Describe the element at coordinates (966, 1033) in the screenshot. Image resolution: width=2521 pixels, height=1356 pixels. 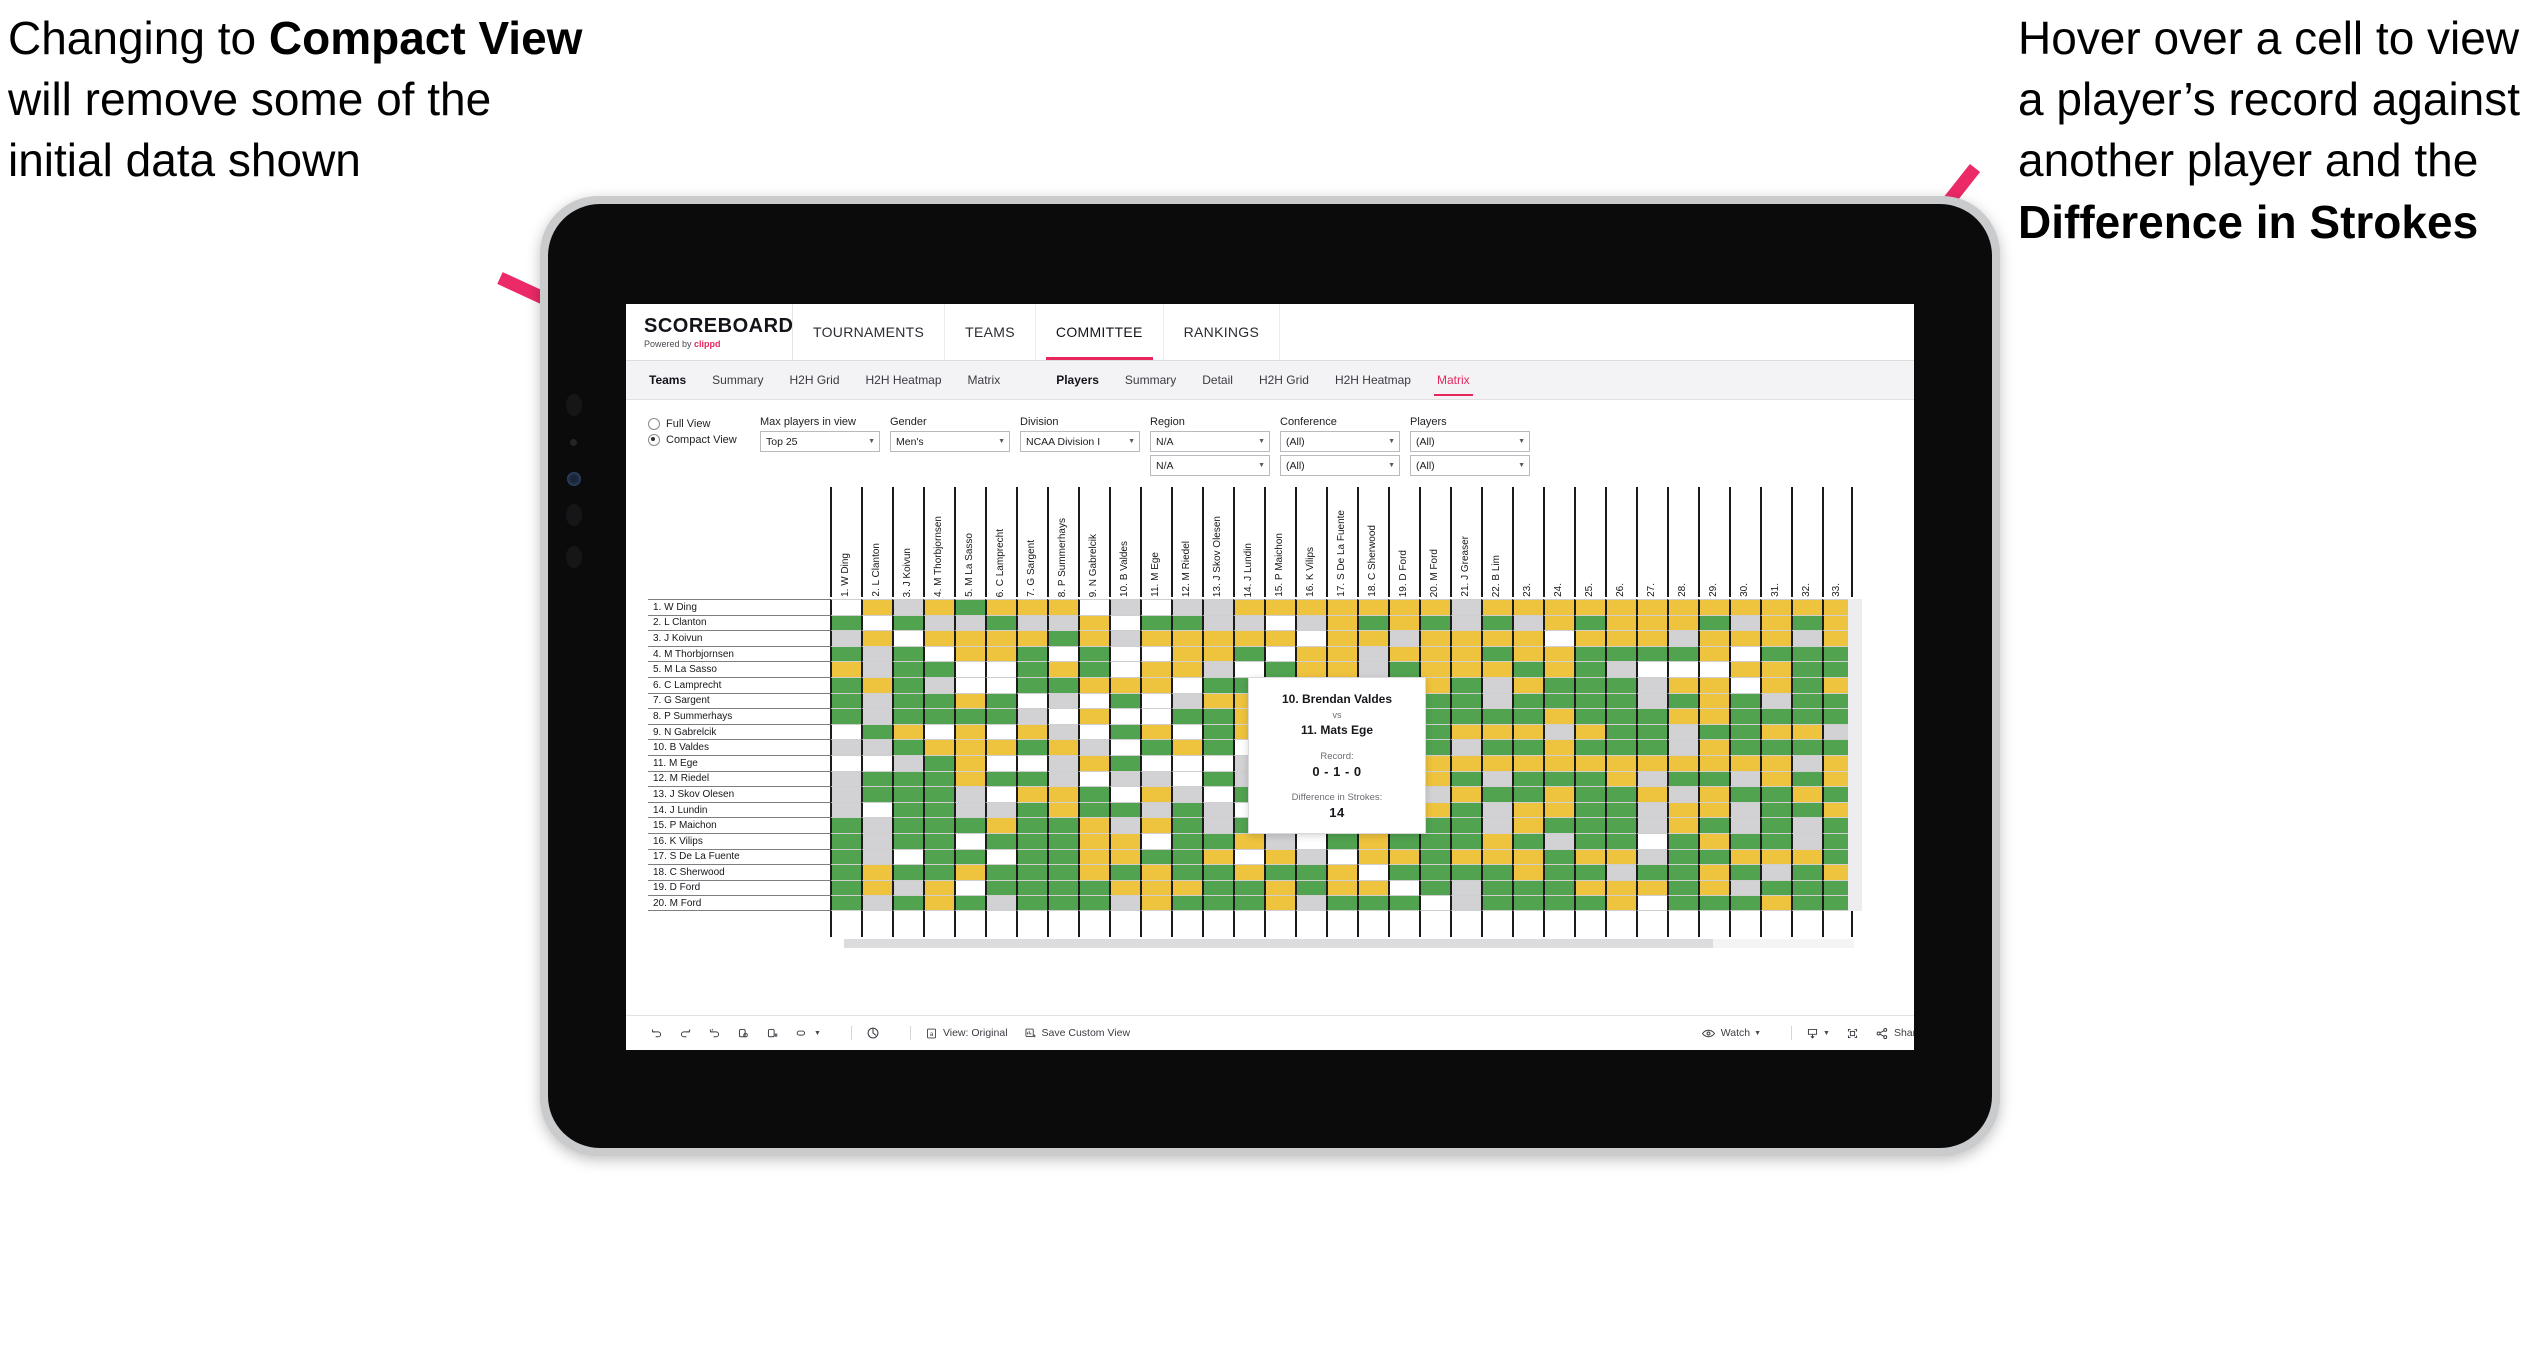
I see `view-original-button: a View: Original` at that location.